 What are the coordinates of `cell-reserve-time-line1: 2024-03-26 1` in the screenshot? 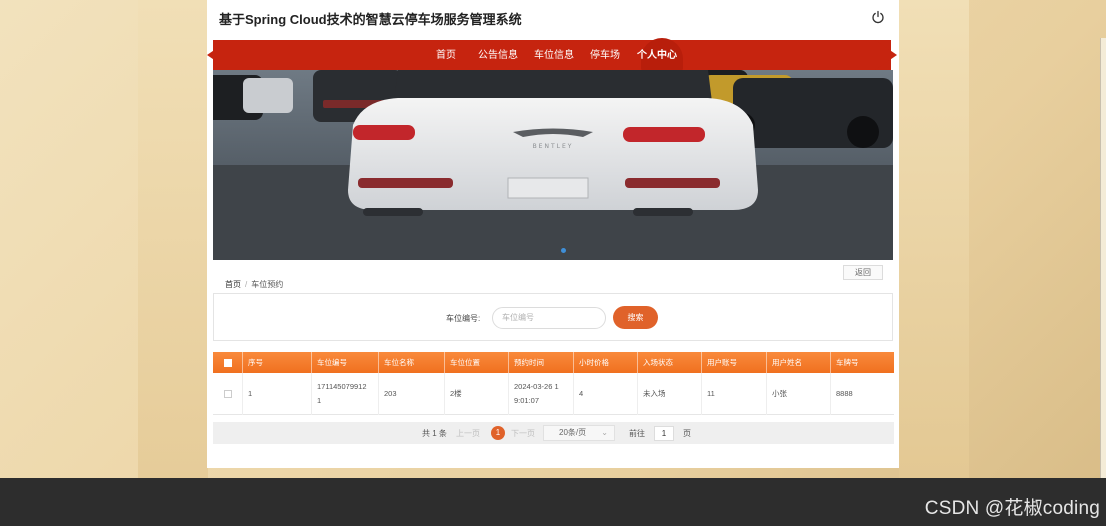 It's located at (536, 386).